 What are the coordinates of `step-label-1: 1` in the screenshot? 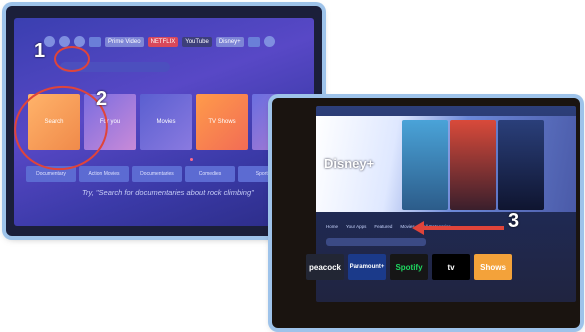 It's located at (40, 51).